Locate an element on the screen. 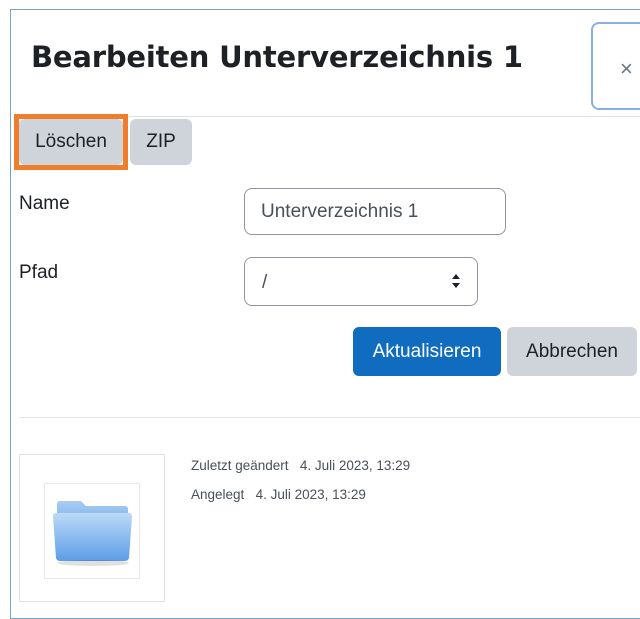  update-button: Aktualisieren is located at coordinates (427, 351).